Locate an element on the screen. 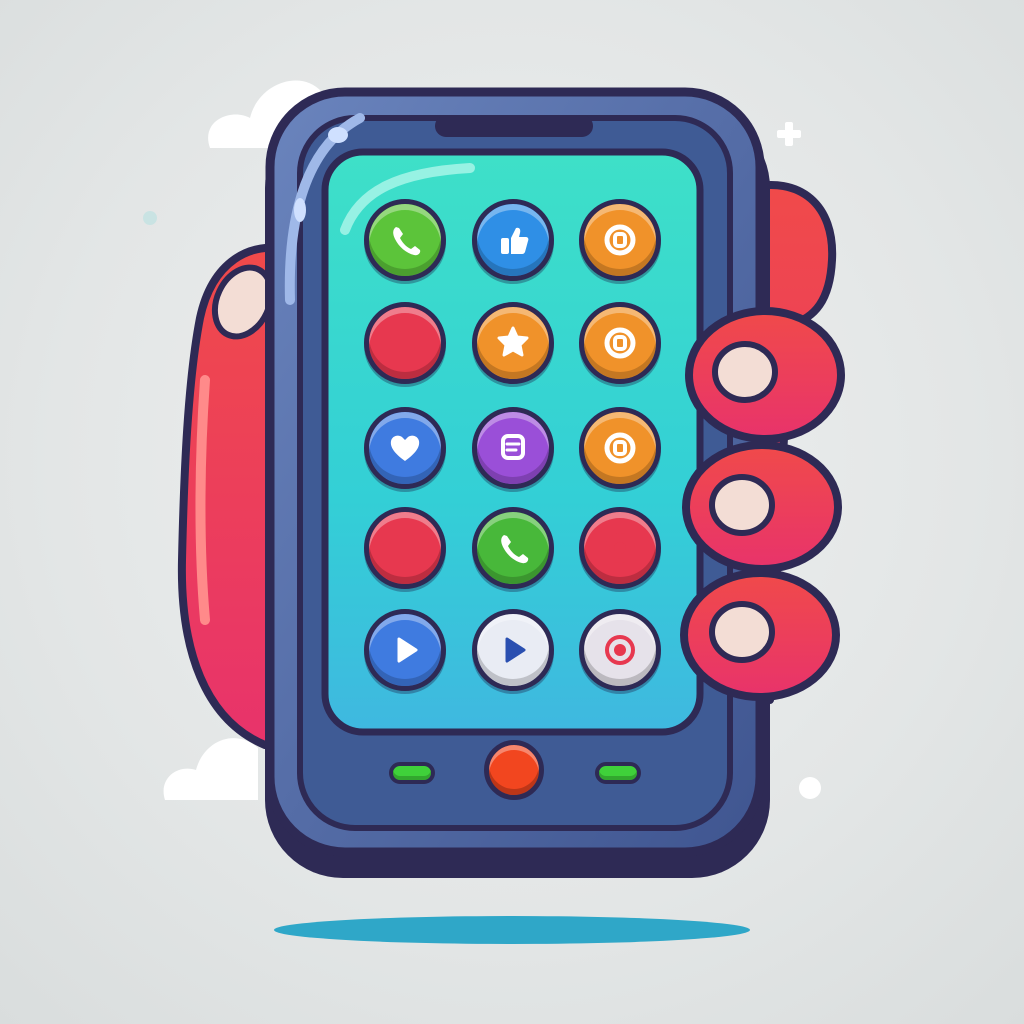 The image size is (1024, 1024). chat-icon is located at coordinates (513, 448).